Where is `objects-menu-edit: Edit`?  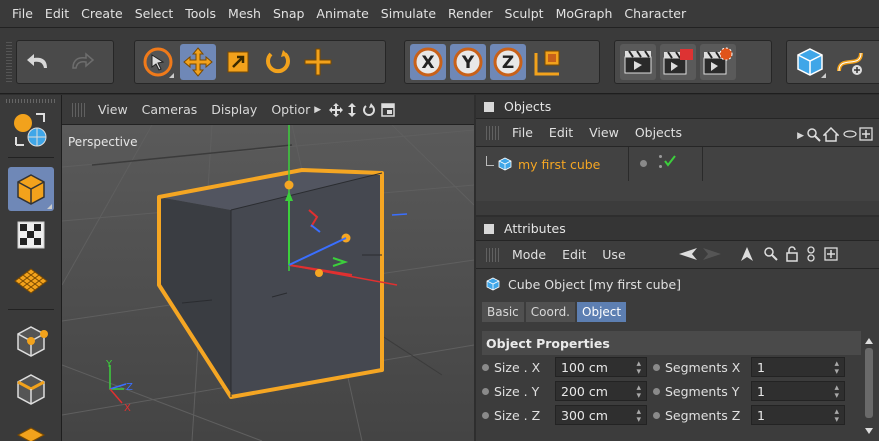 objects-menu-edit: Edit is located at coordinates (561, 132).